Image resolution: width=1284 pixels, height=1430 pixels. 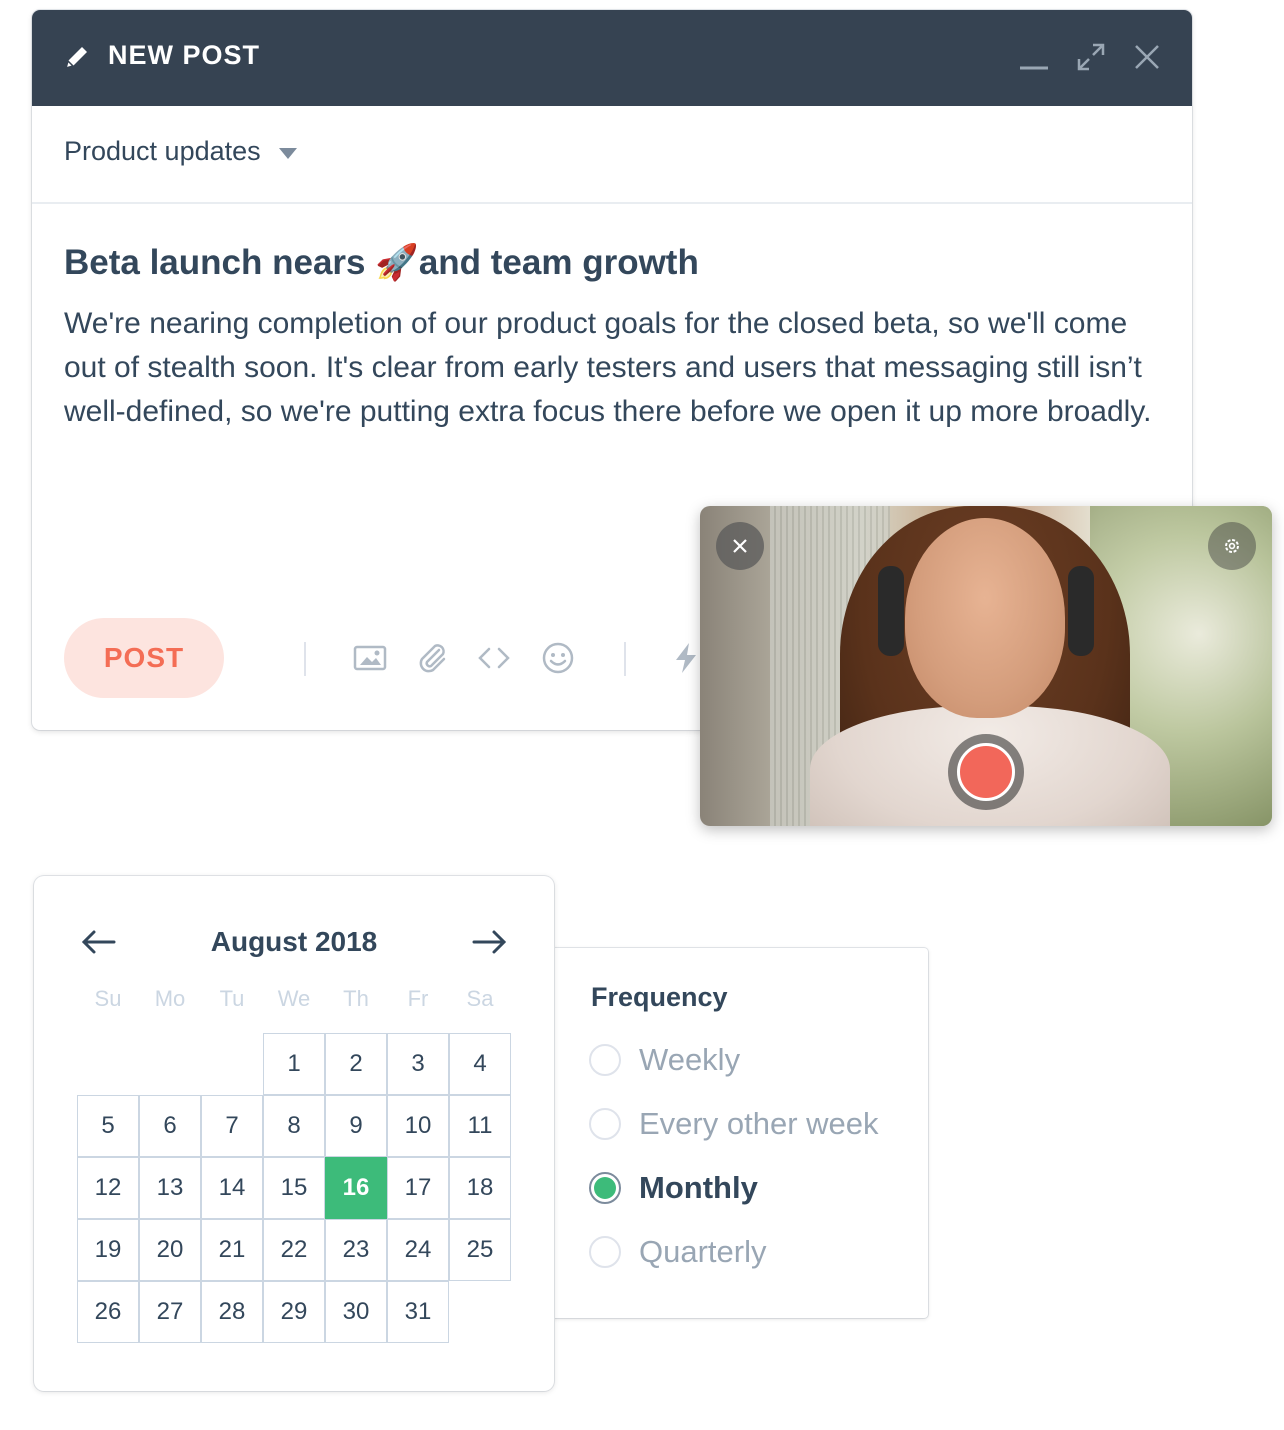 I want to click on weekday-label: Th, so click(x=356, y=998).